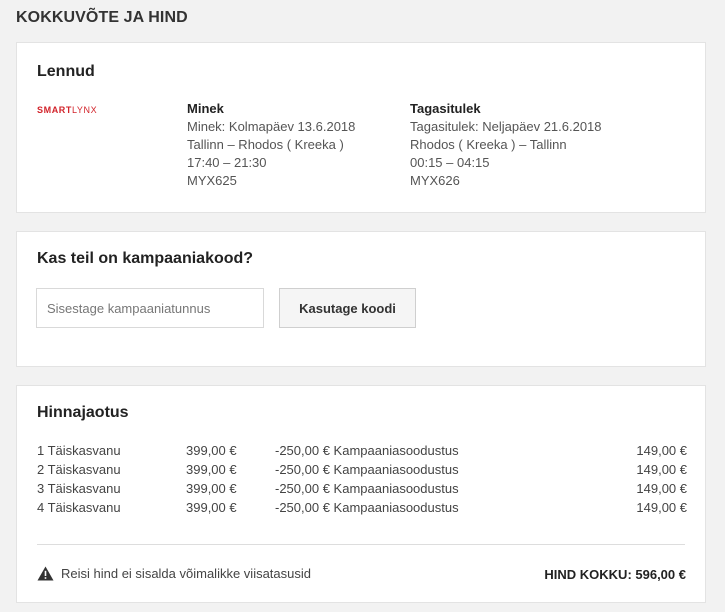  Describe the element at coordinates (66, 71) in the screenshot. I see `flights-title: Lennud` at that location.